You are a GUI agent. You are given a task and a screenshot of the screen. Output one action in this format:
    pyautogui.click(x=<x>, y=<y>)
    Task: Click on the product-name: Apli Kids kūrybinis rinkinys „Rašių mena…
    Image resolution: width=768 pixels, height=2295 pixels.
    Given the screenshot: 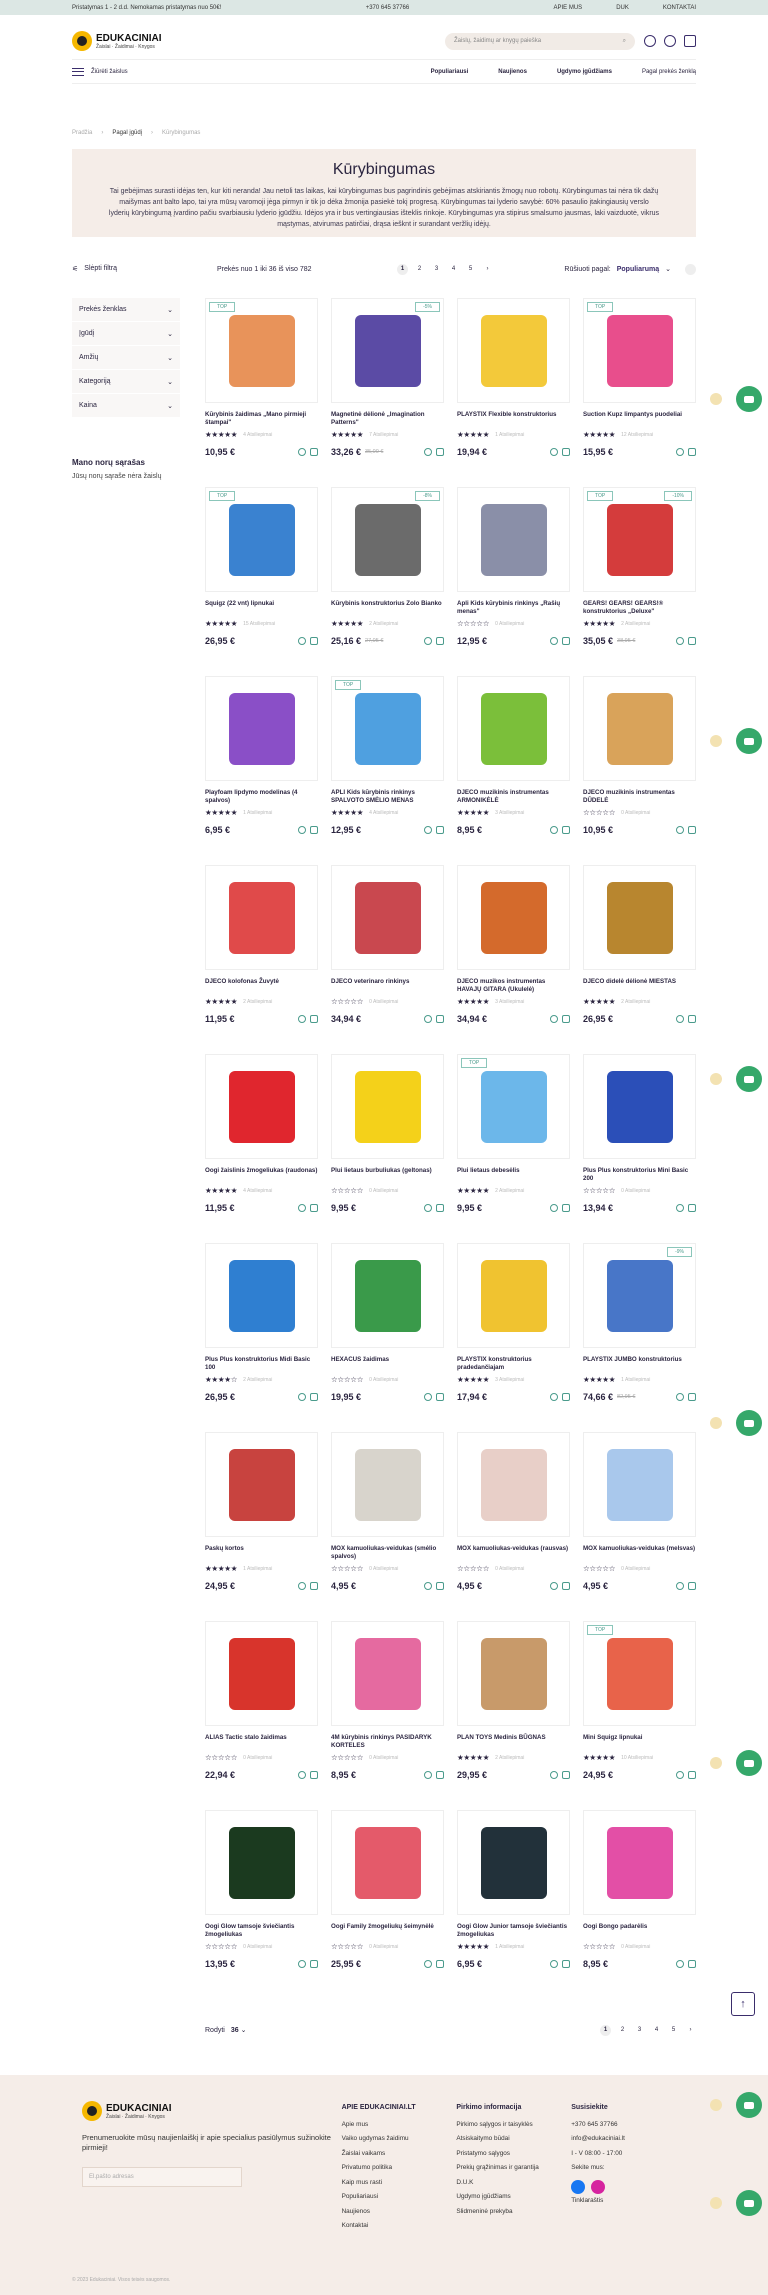 What is the action you would take?
    pyautogui.click(x=513, y=607)
    